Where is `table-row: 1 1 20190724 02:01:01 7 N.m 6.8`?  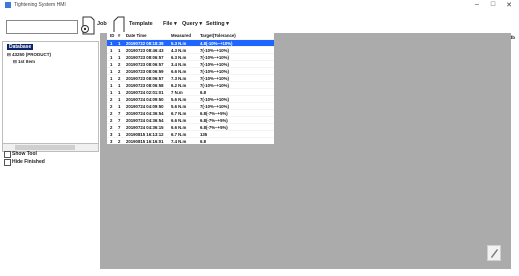
table-row: 1 1 20190724 02:01:01 7 N.m 6.8 is located at coordinates (190, 91).